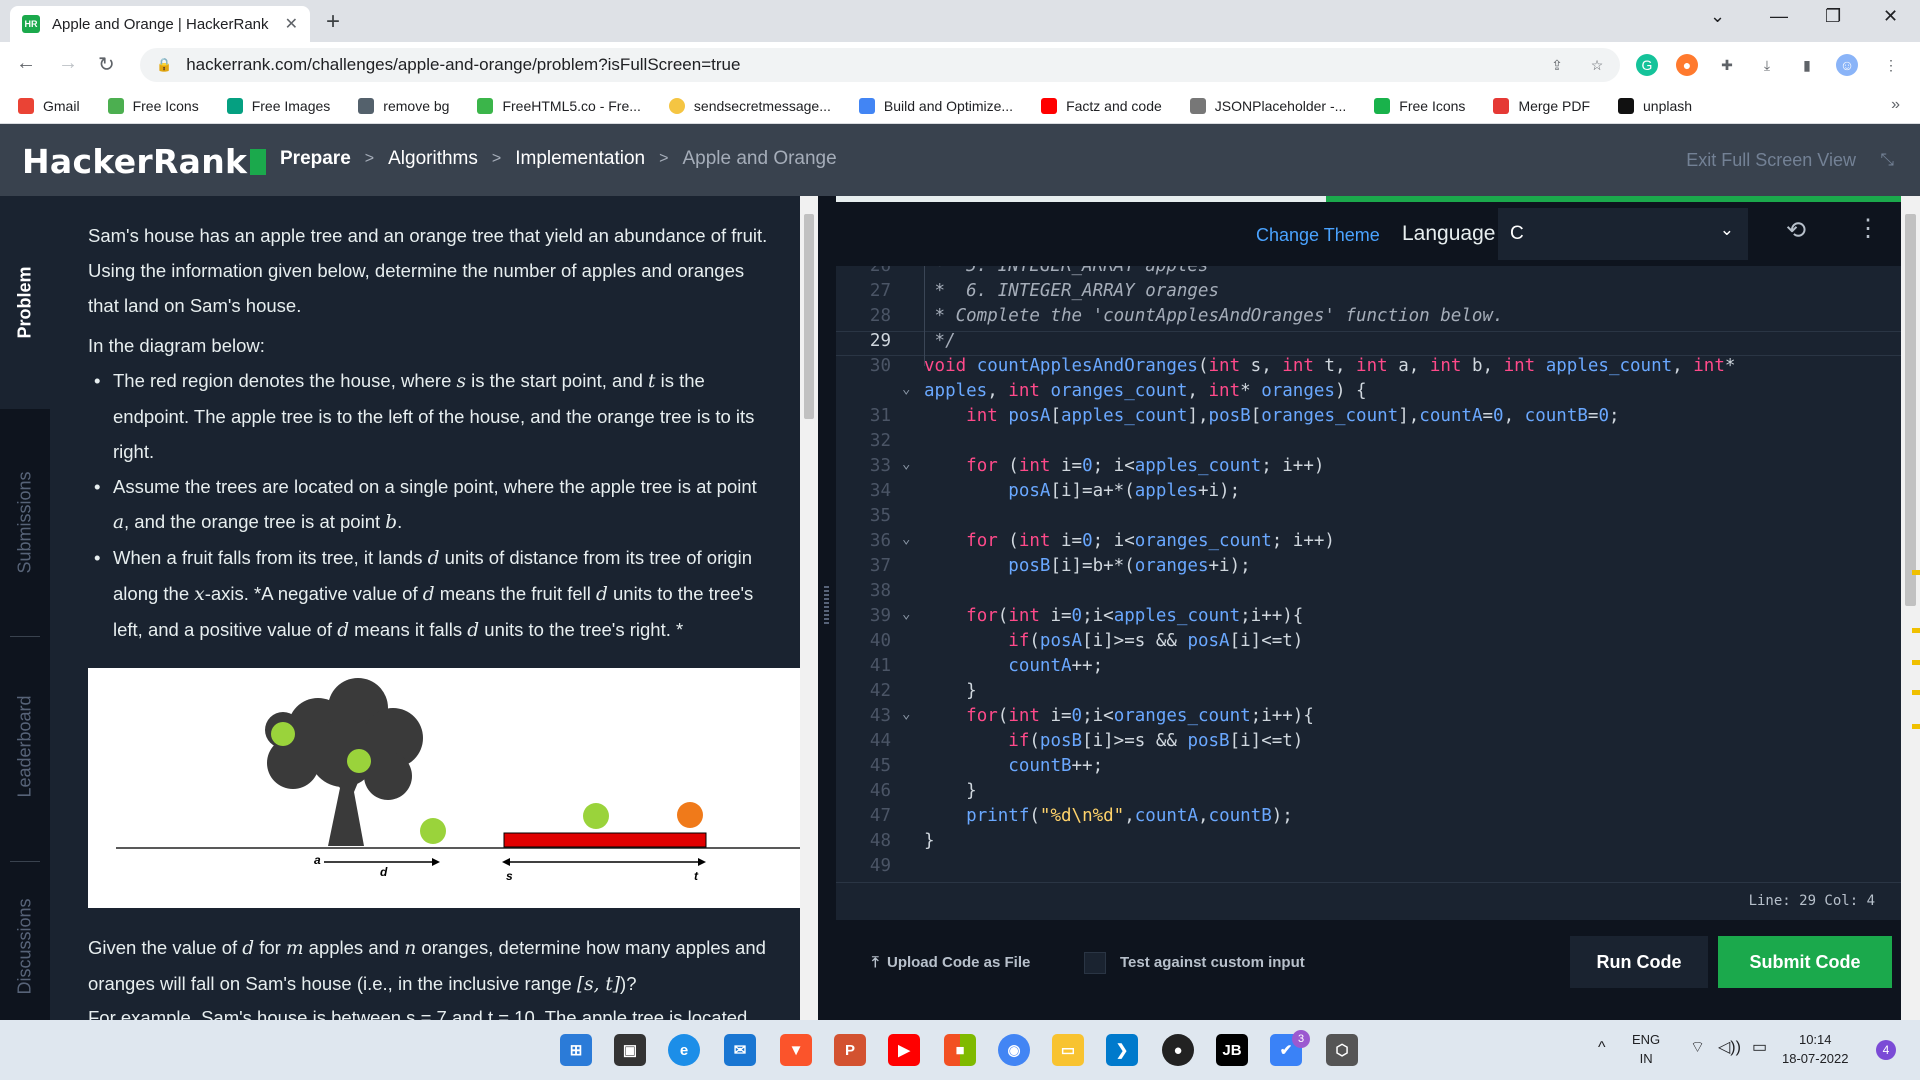 The height and width of the screenshot is (1080, 1920). I want to click on task-view-icon: ▣, so click(630, 1050).